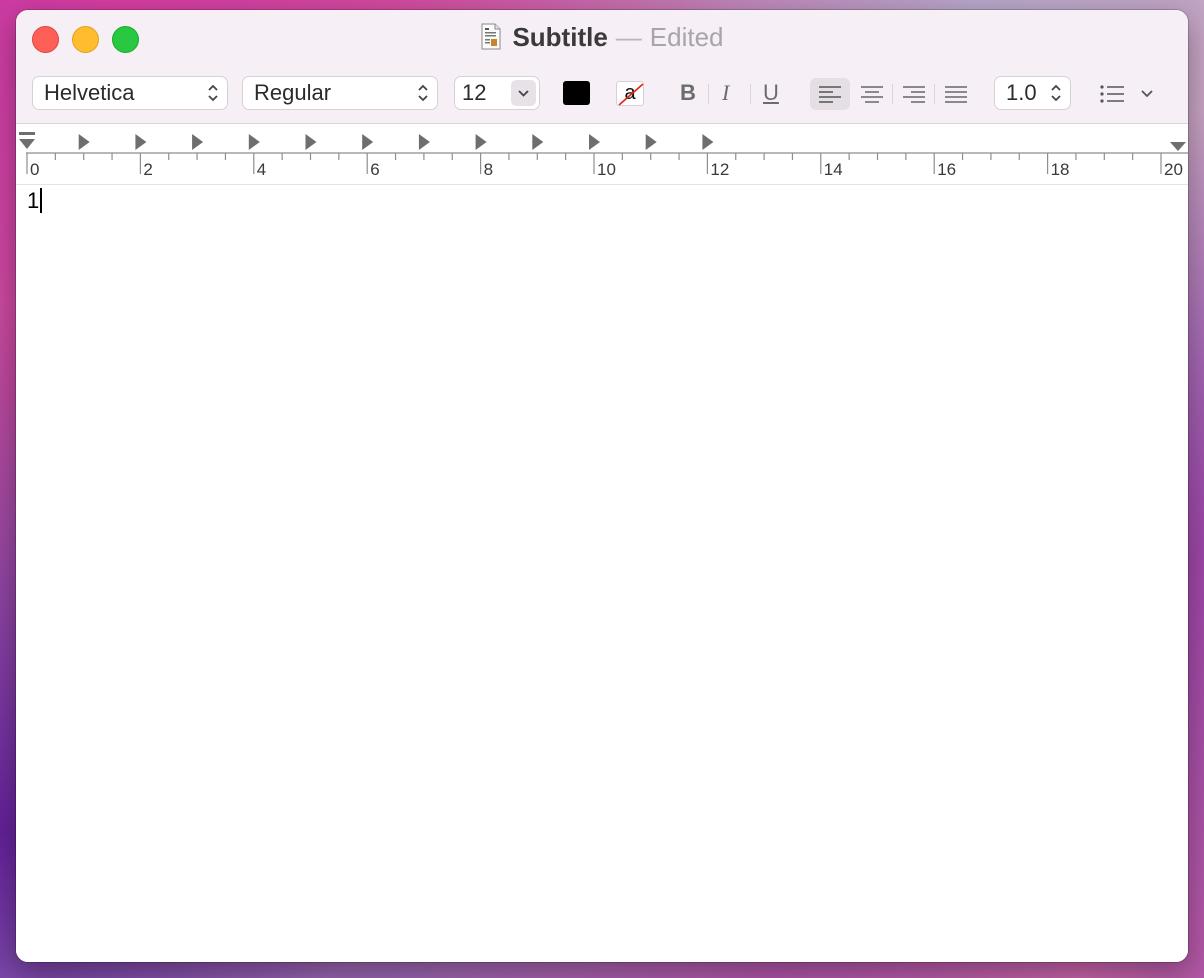 This screenshot has width=1204, height=978. I want to click on ruler-label: 12, so click(720, 169).